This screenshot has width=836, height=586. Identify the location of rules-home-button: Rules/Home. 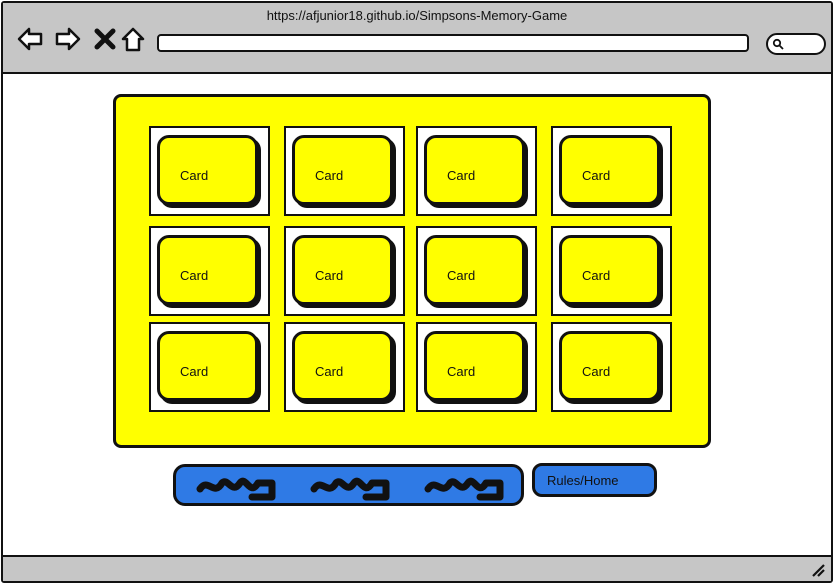
(594, 480).